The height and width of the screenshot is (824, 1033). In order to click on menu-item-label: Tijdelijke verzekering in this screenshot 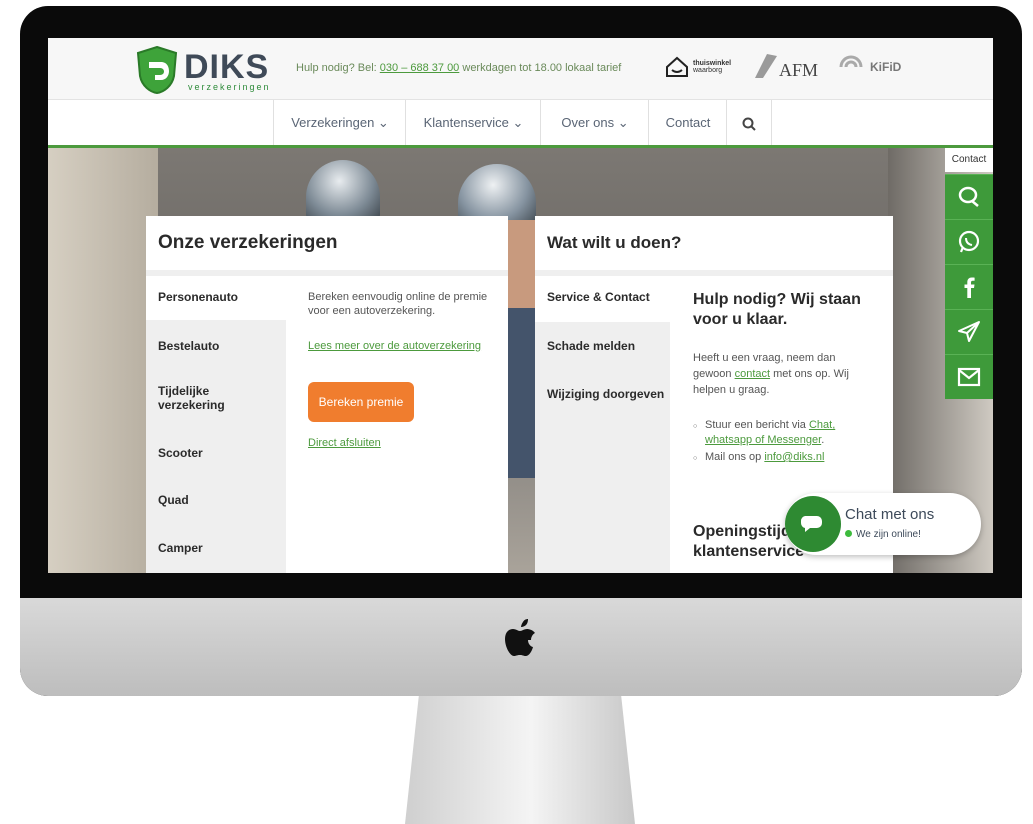, I will do `click(191, 398)`.